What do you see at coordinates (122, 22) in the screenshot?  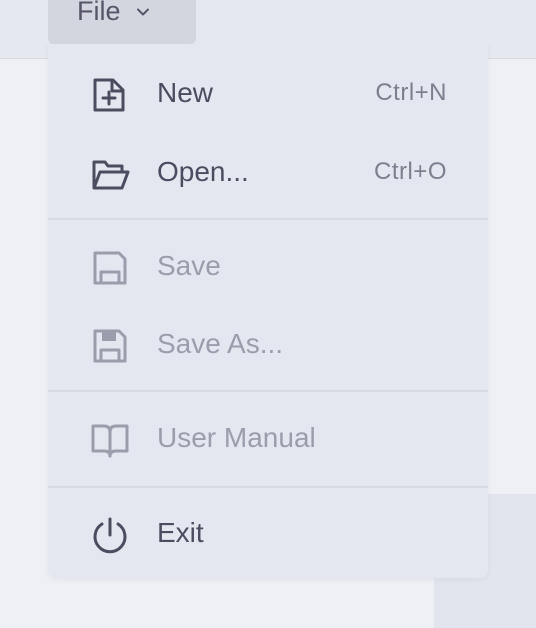 I see `file-menu-button: File` at bounding box center [122, 22].